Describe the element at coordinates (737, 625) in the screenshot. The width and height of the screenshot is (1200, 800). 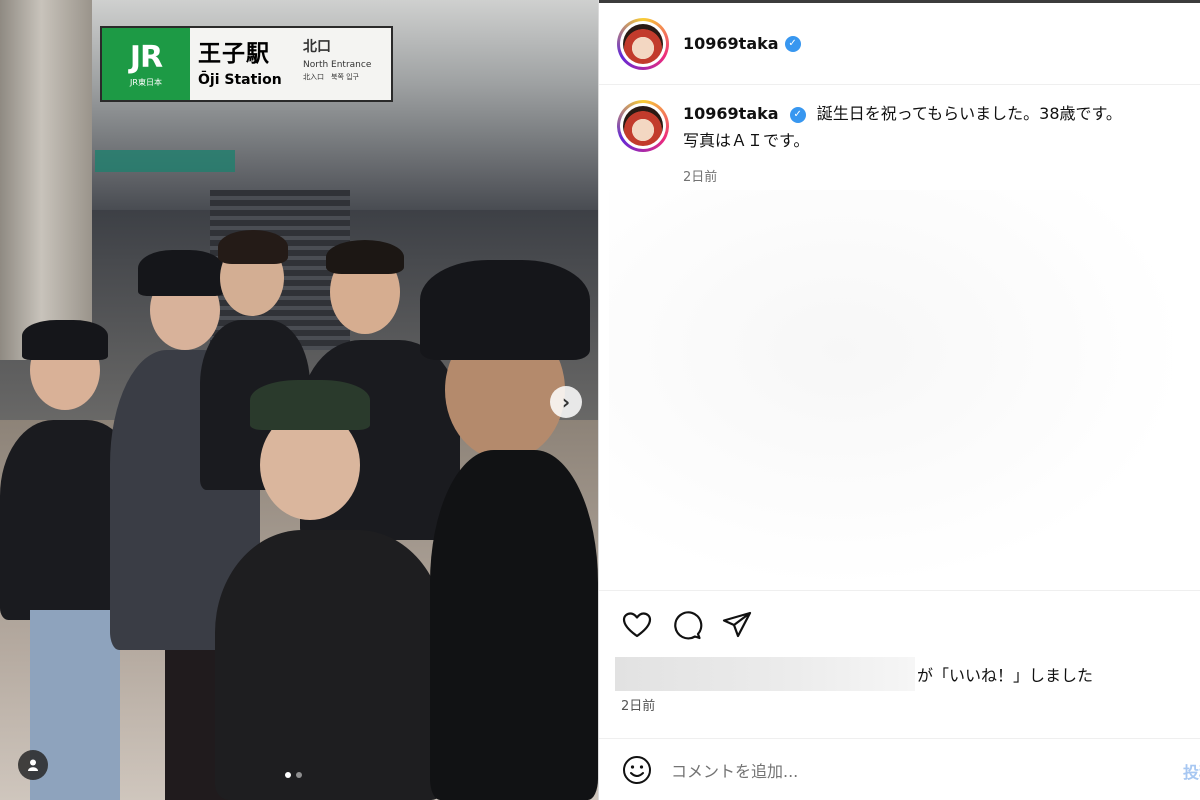
I see `share-icon` at that location.